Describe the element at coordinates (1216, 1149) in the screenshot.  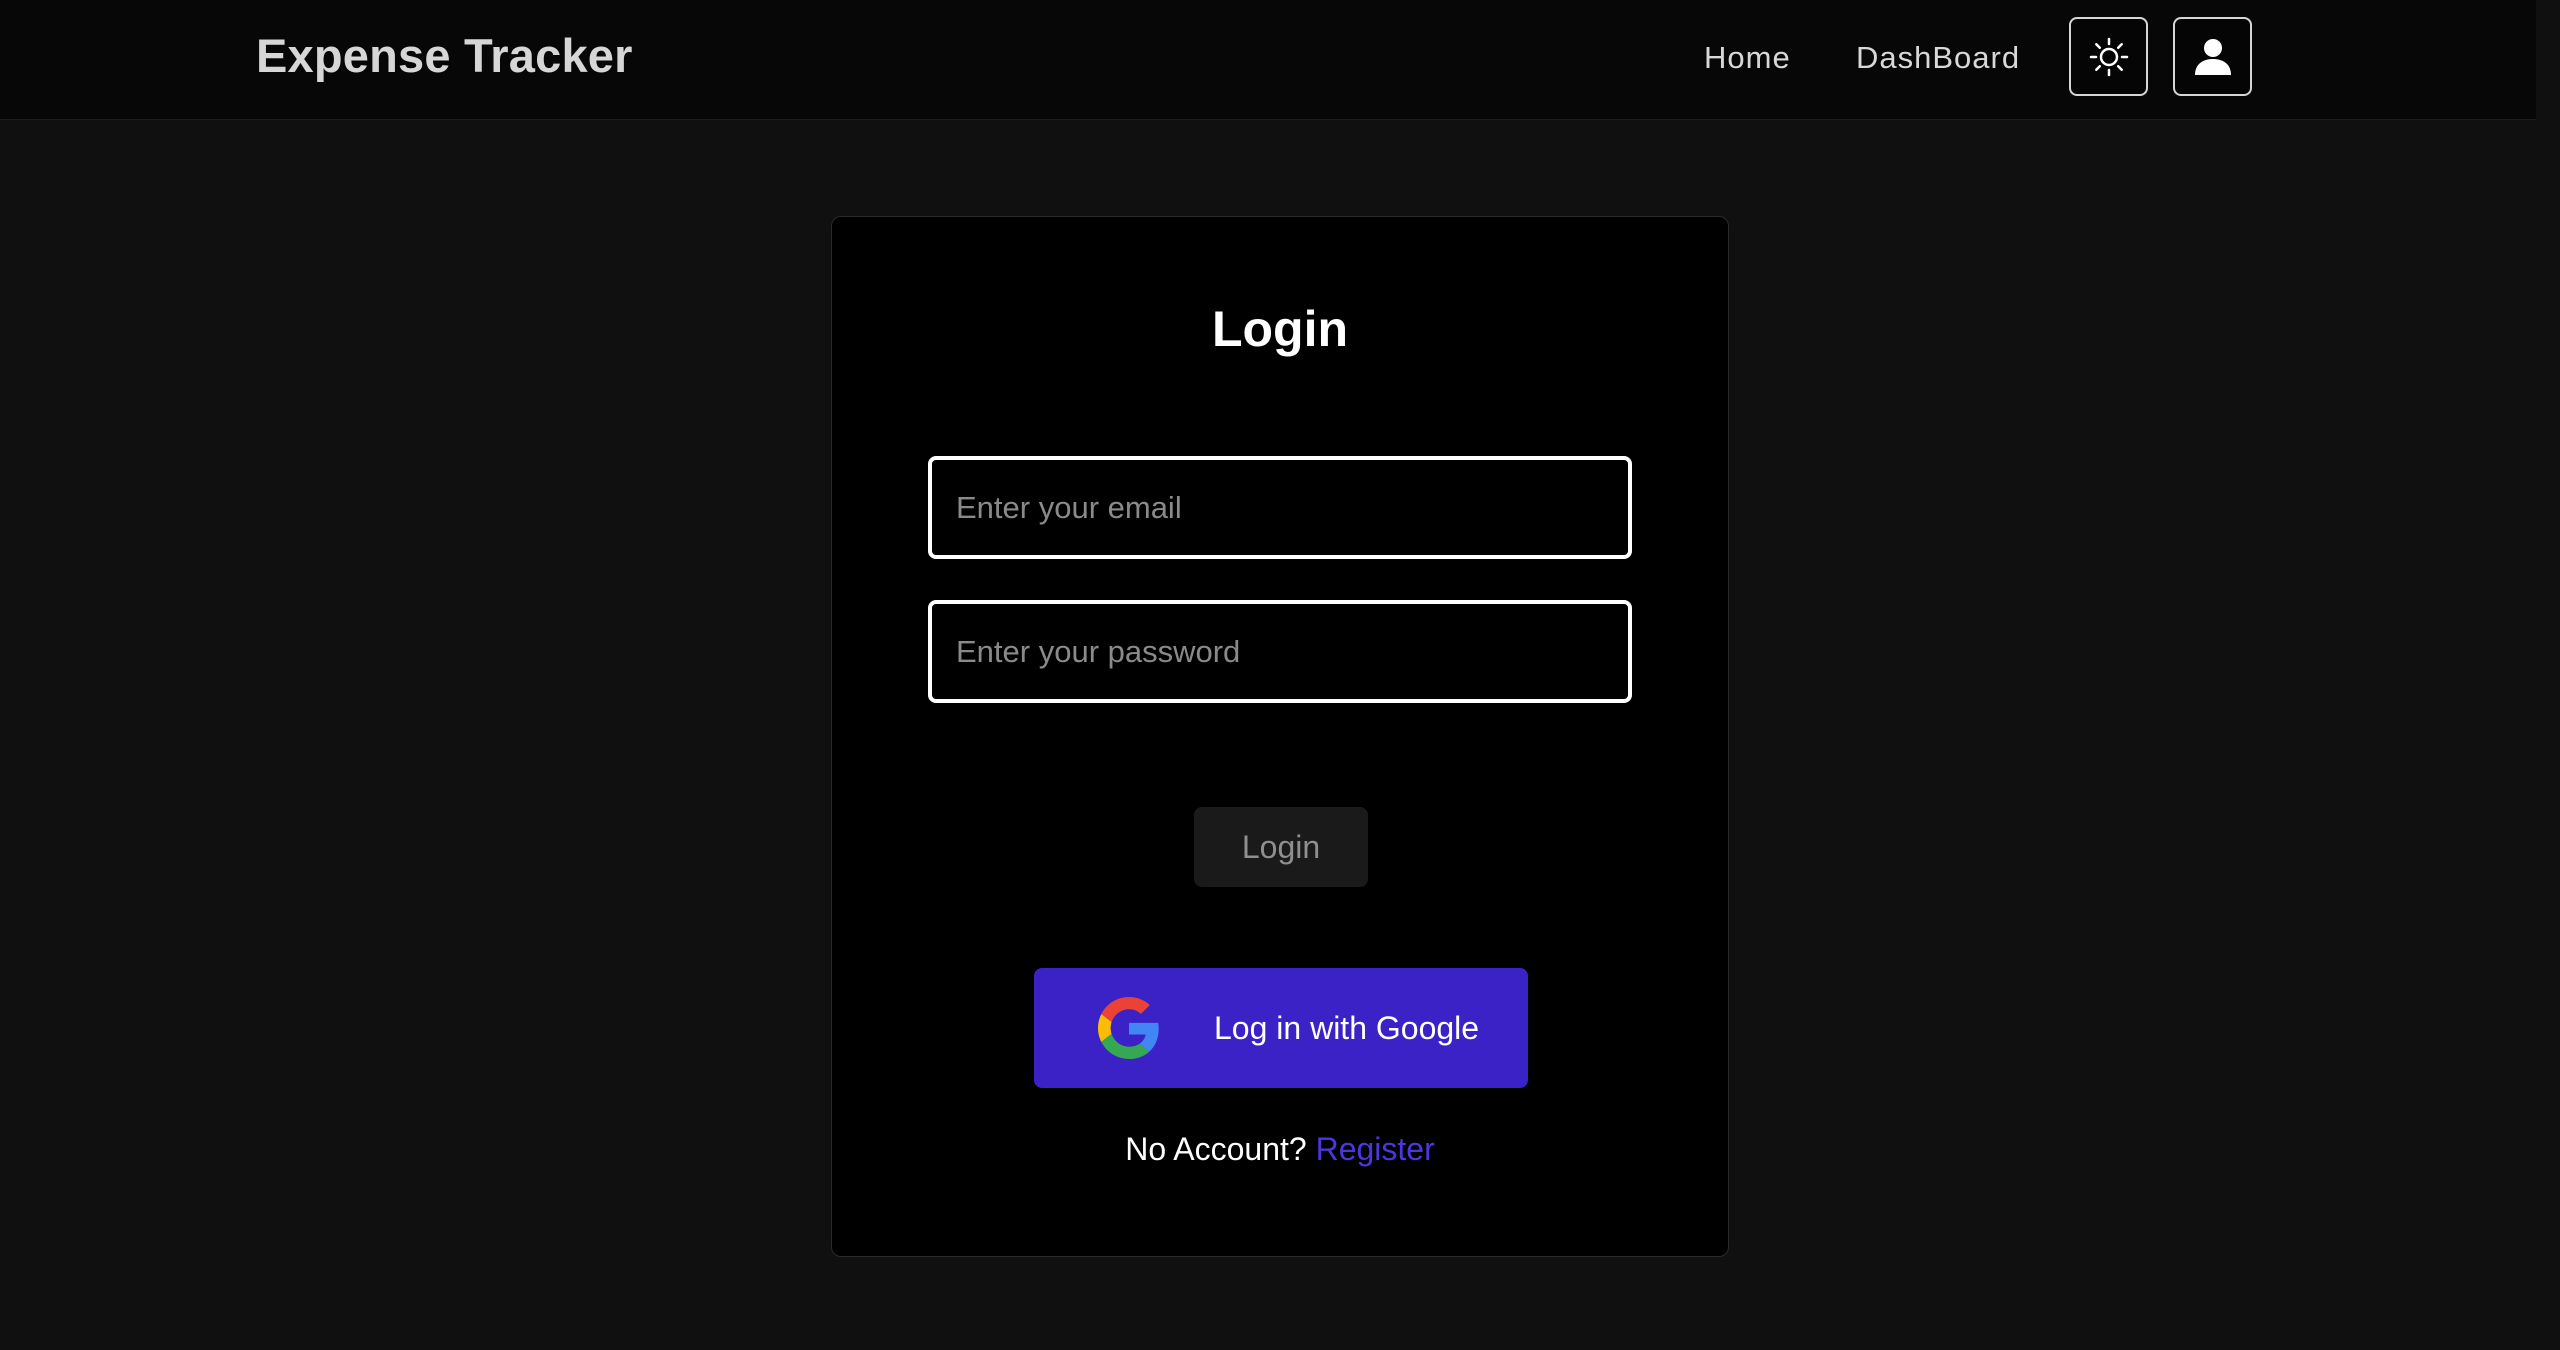
I see `no-account-text: No Account?` at that location.